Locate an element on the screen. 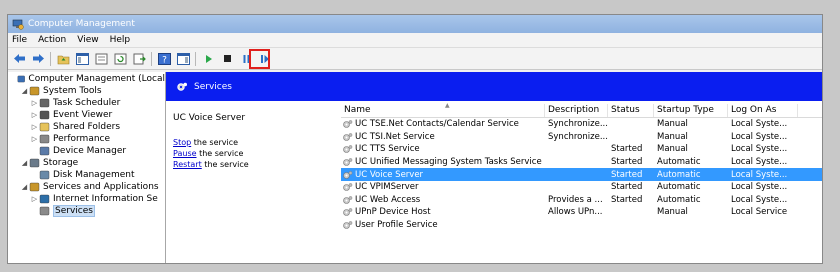 The image size is (840, 272). menu-help: Help is located at coordinates (120, 40).